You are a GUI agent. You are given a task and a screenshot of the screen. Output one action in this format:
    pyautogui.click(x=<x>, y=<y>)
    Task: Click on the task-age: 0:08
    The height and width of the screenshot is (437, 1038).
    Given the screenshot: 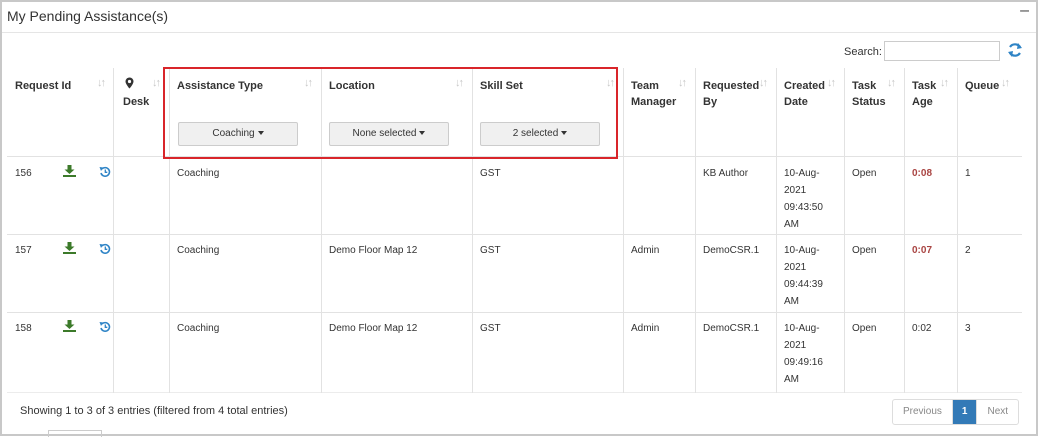 What is the action you would take?
    pyautogui.click(x=922, y=173)
    